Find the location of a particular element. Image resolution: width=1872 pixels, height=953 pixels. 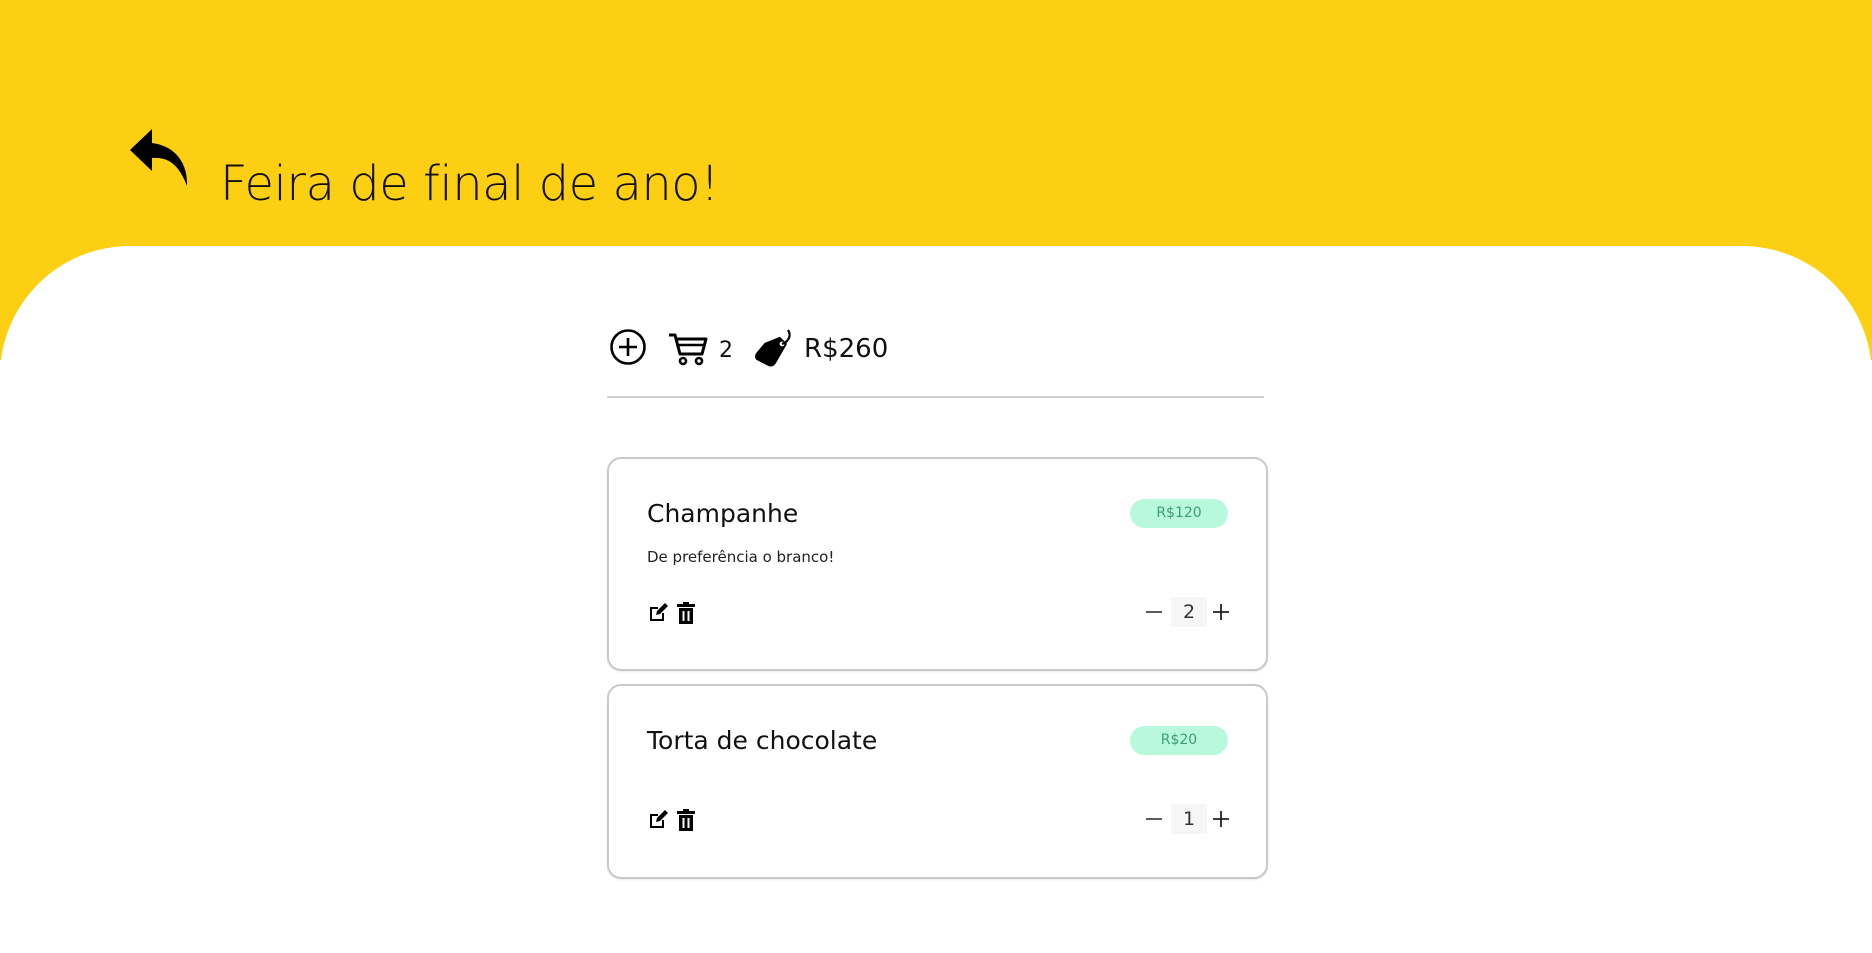

summary-toolbar: 2 R$260 is located at coordinates (935, 362).